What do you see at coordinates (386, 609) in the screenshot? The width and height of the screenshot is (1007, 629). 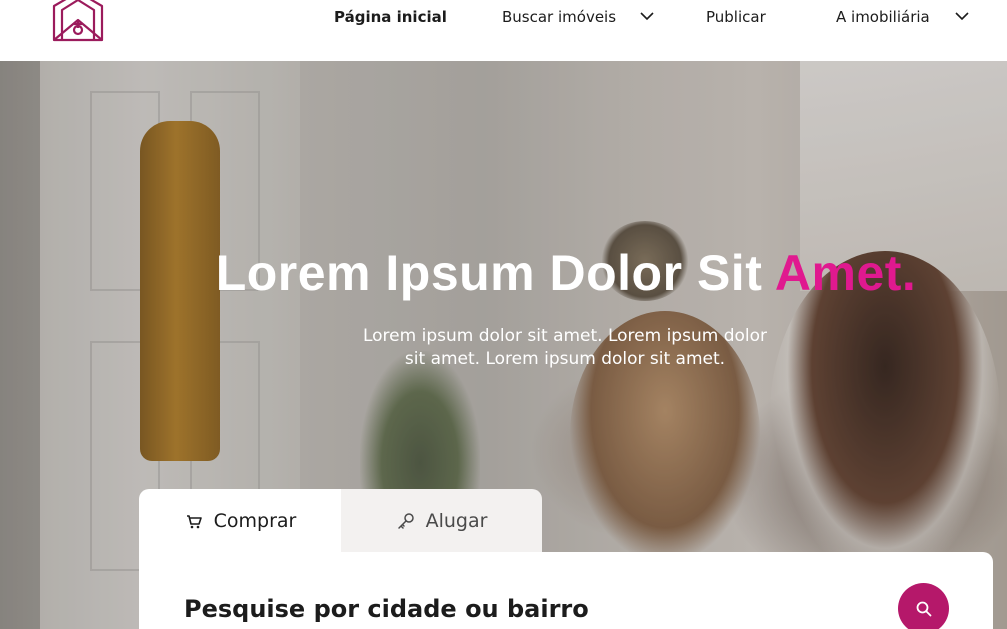 I see `search-title: Pesquise por cidade ou bairro` at bounding box center [386, 609].